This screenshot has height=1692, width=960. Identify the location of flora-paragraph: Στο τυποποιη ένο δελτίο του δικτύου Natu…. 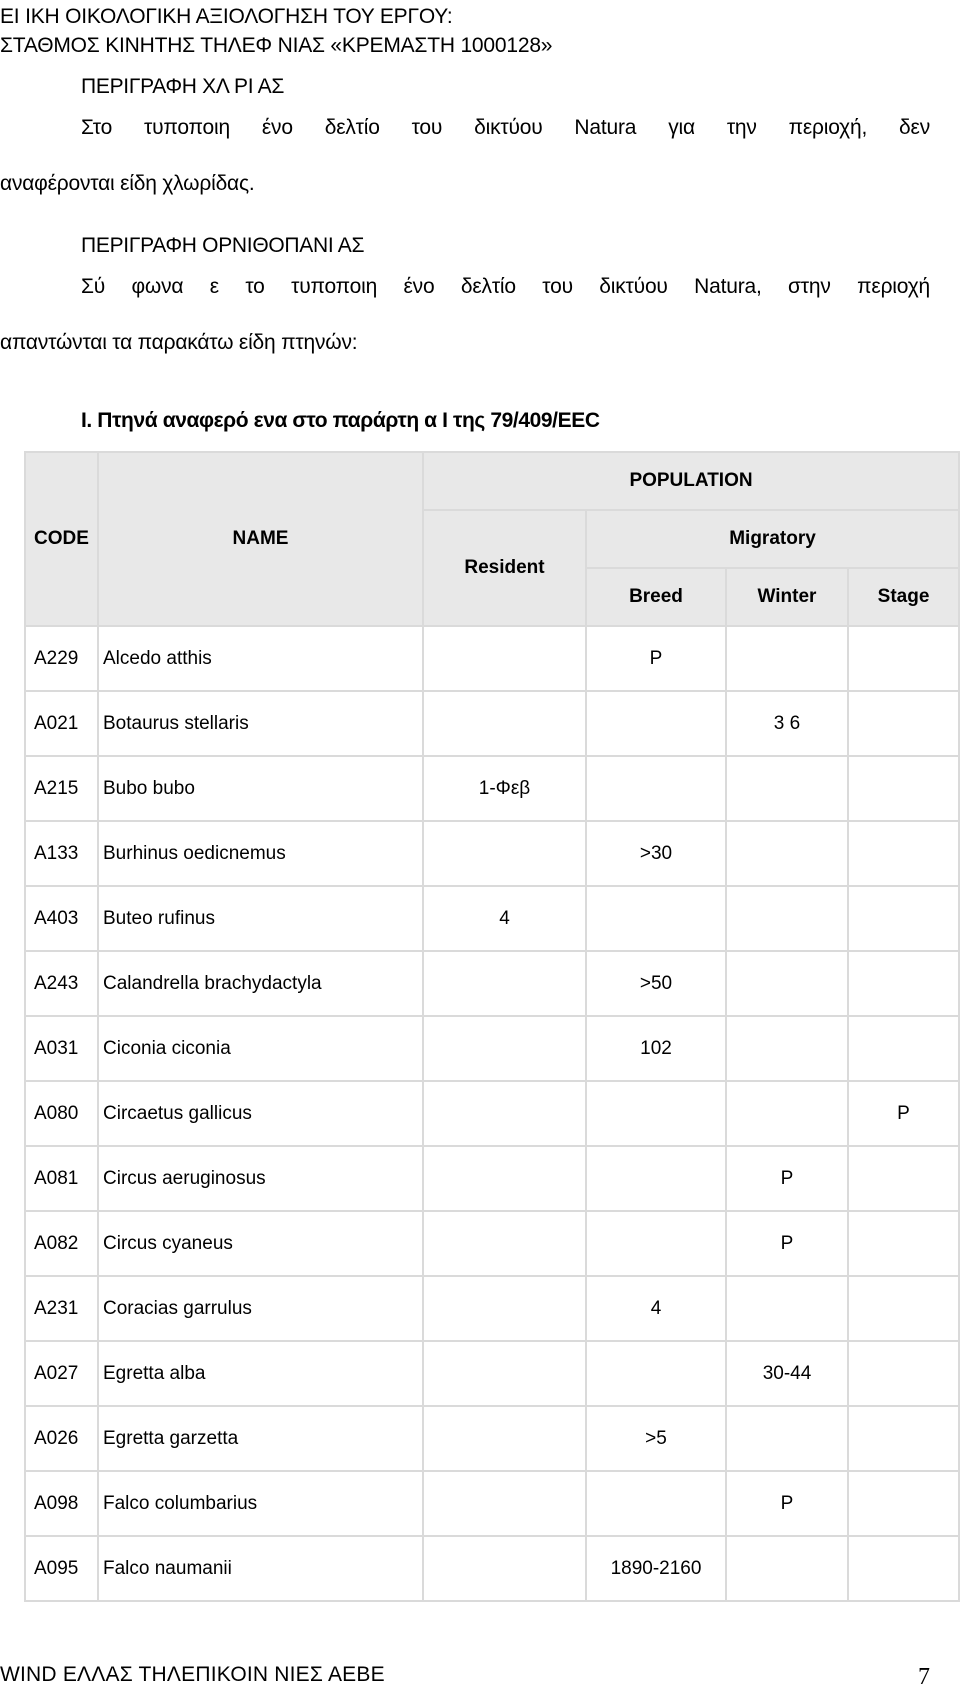
(465, 156).